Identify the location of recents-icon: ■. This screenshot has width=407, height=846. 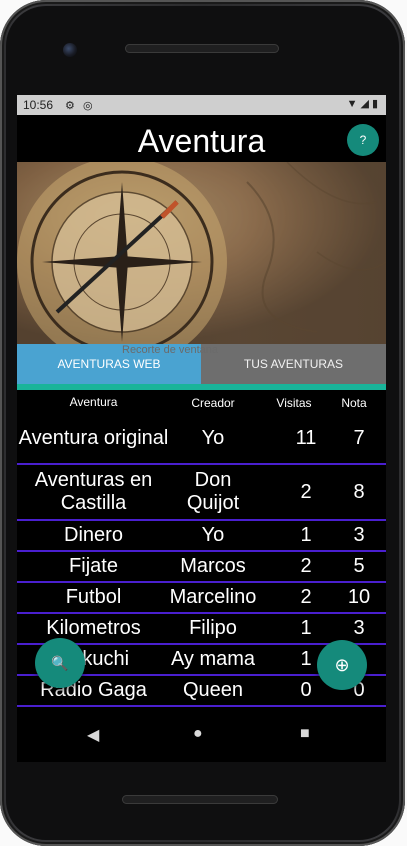
(305, 734).